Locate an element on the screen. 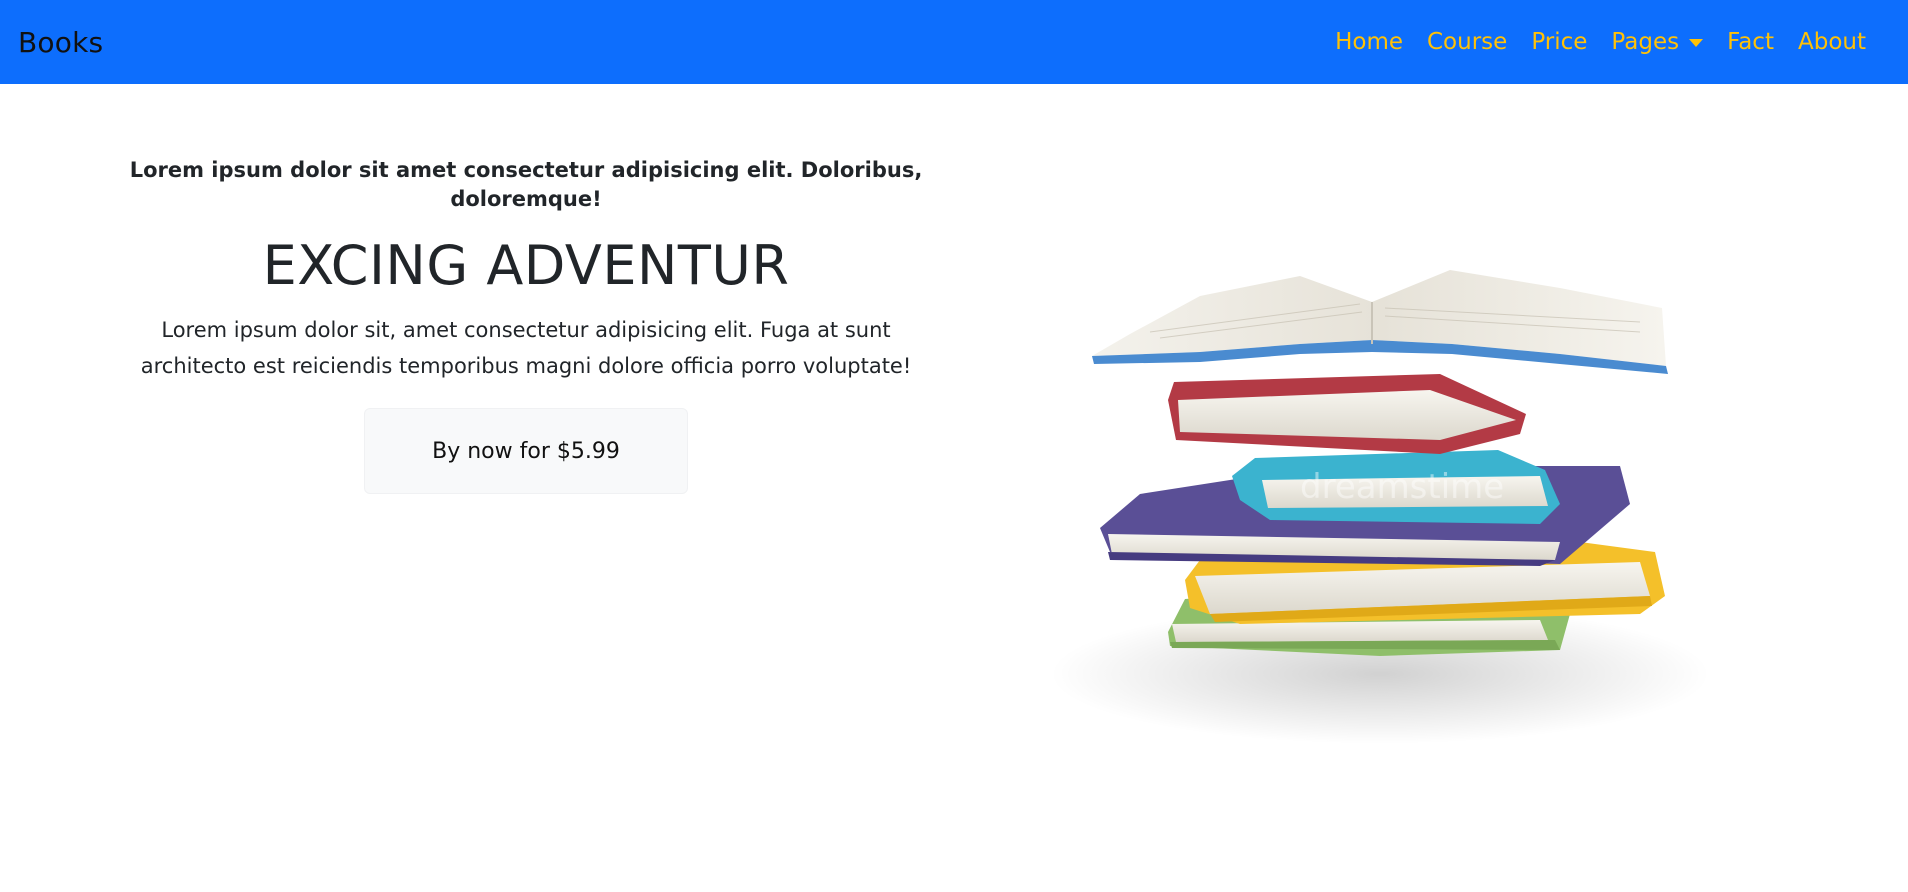 This screenshot has width=1908, height=892. nav-dropdown-pages: Pages is located at coordinates (1657, 42).